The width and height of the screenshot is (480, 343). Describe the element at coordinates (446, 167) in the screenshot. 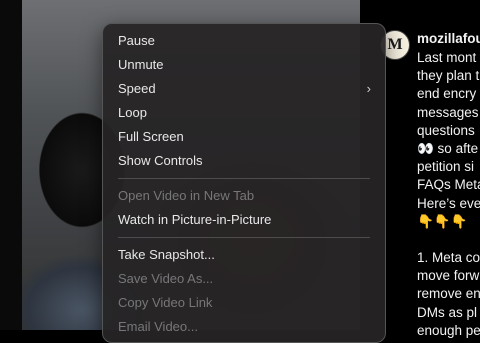

I see `caption-line: petition si` at that location.